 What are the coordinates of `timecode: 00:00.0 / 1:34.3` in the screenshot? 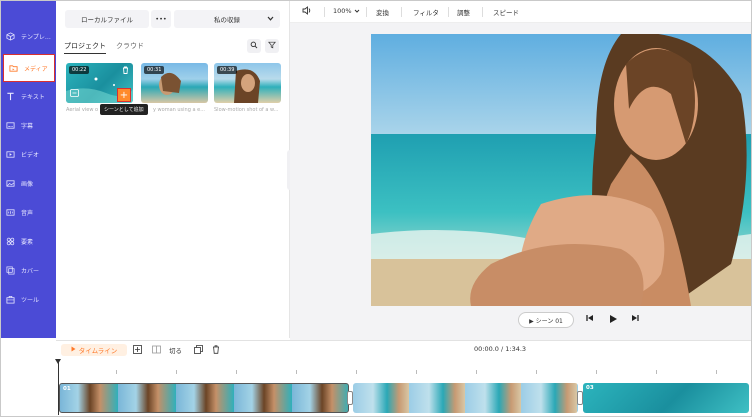 It's located at (500, 349).